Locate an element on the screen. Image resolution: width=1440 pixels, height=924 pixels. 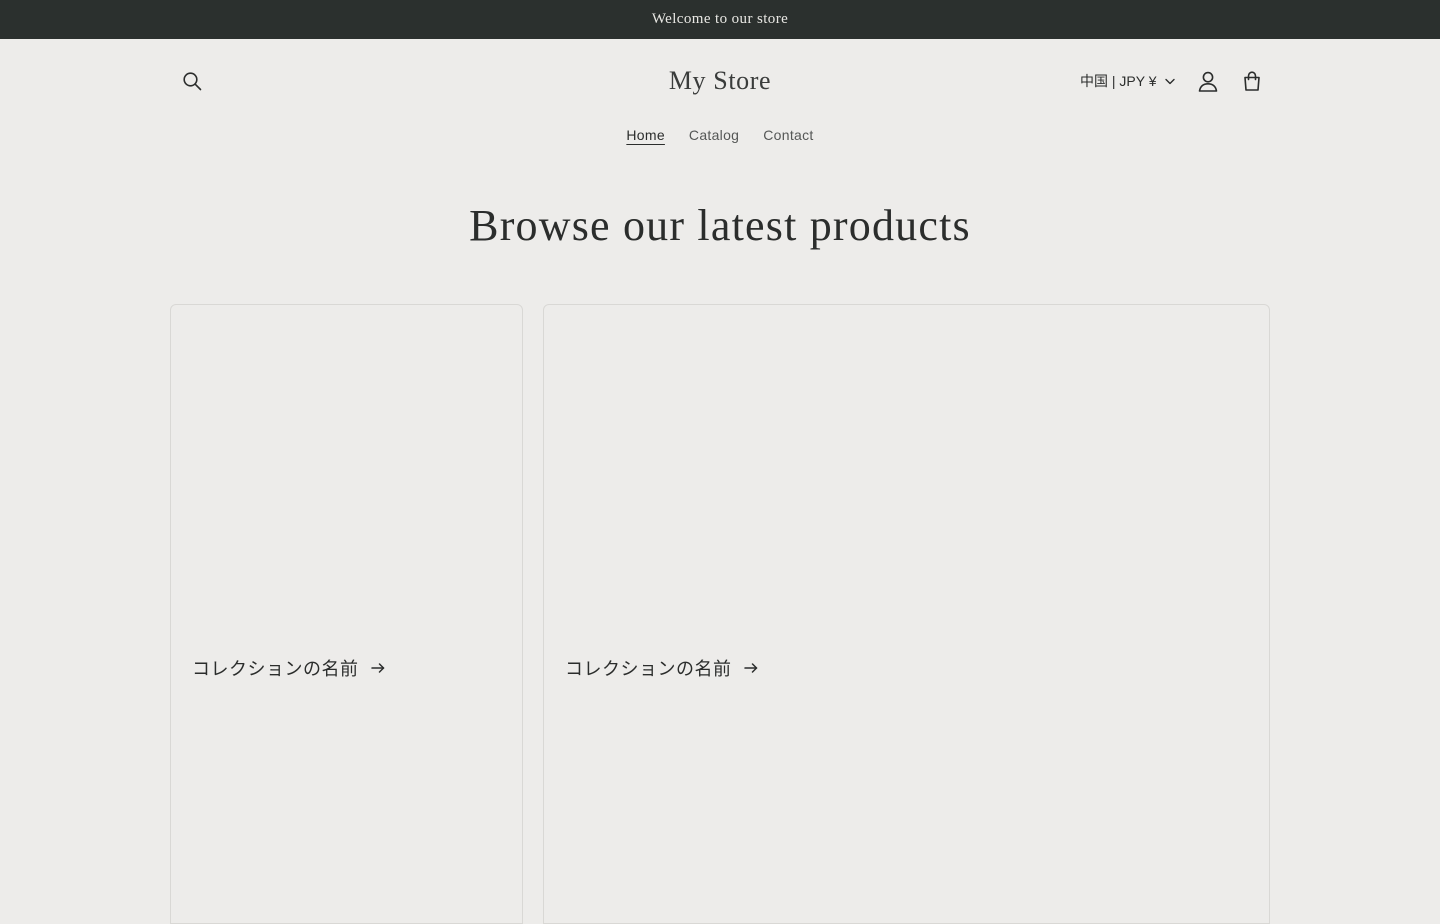
site-header: My Store 中国 | JPY ¥ Home Catalog Contact is located at coordinates (720, 99).